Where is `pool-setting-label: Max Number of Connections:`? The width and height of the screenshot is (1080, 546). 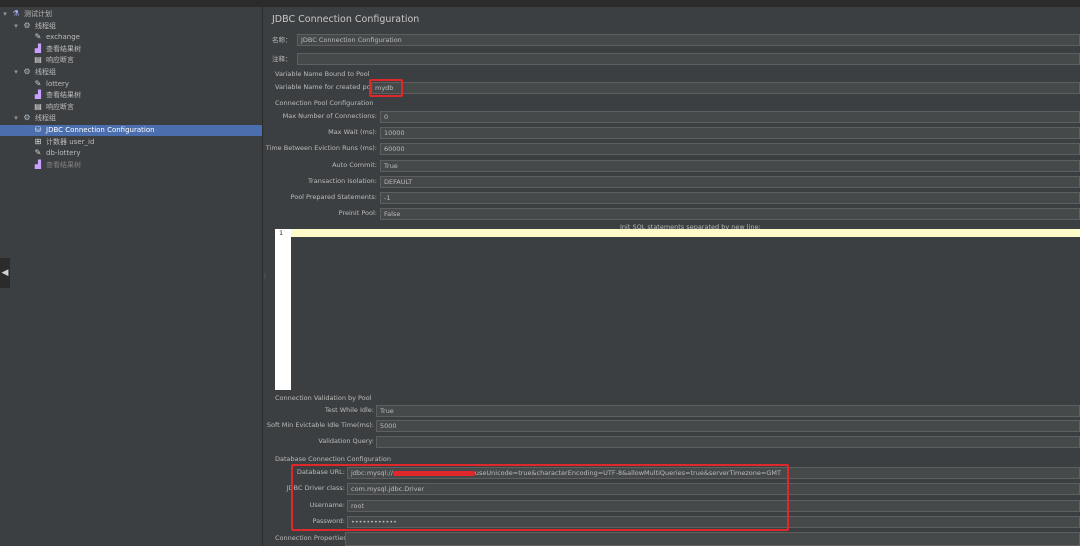
pool-setting-label: Max Number of Connections: is located at coordinates (329, 116).